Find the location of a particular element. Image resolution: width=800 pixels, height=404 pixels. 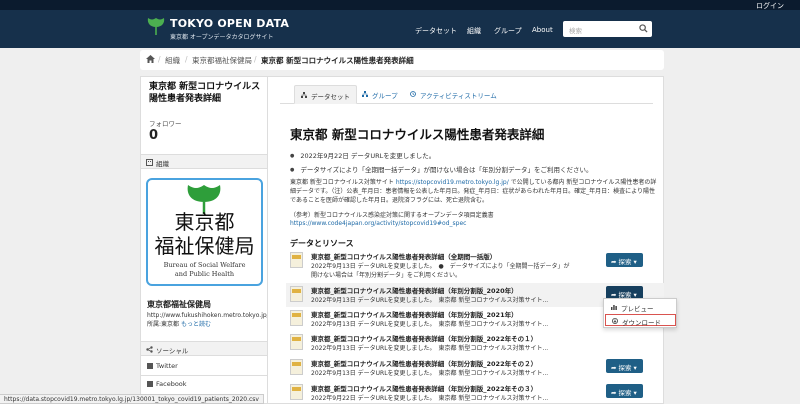

tab-datasets: データセット is located at coordinates (325, 94).